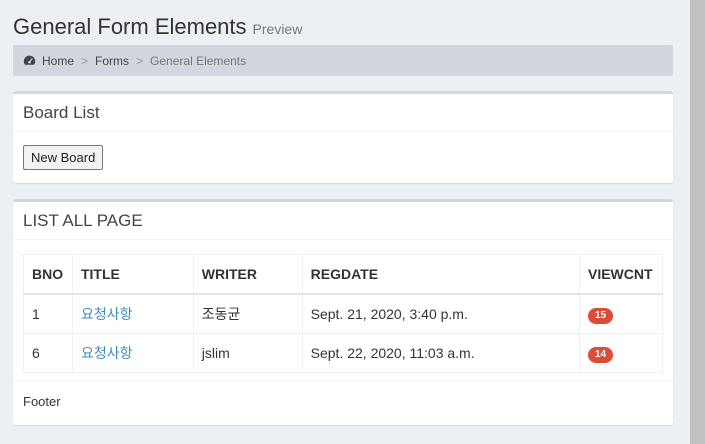 Image resolution: width=705 pixels, height=444 pixels. Describe the element at coordinates (63, 157) in the screenshot. I see `new-board-button: New Board` at that location.